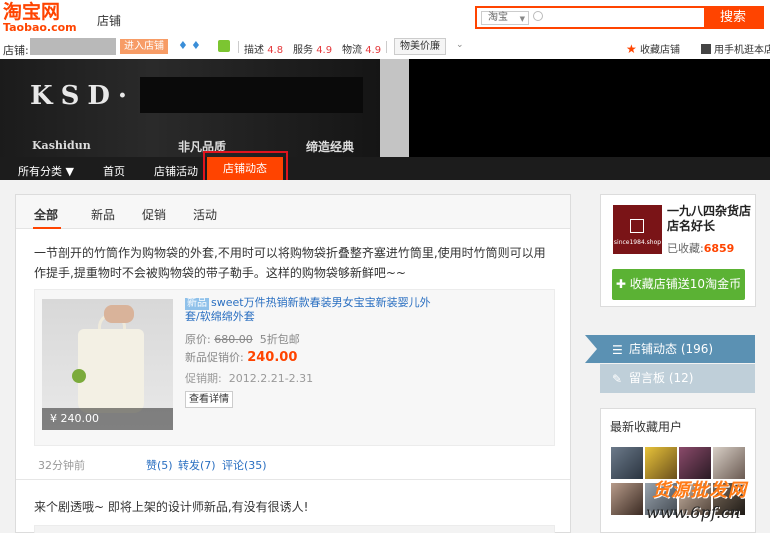 This screenshot has width=770, height=533. What do you see at coordinates (114, 171) in the screenshot?
I see `nav-home: 首页` at bounding box center [114, 171].